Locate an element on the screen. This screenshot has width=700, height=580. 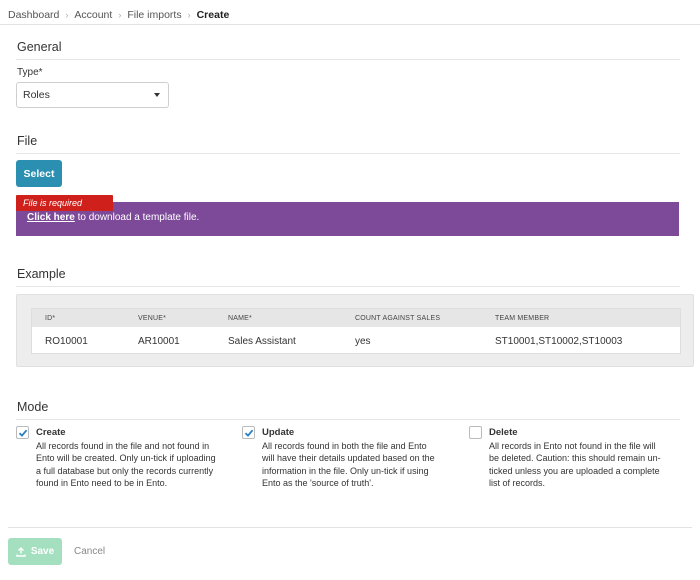
create-checkbox is located at coordinates (22, 432).